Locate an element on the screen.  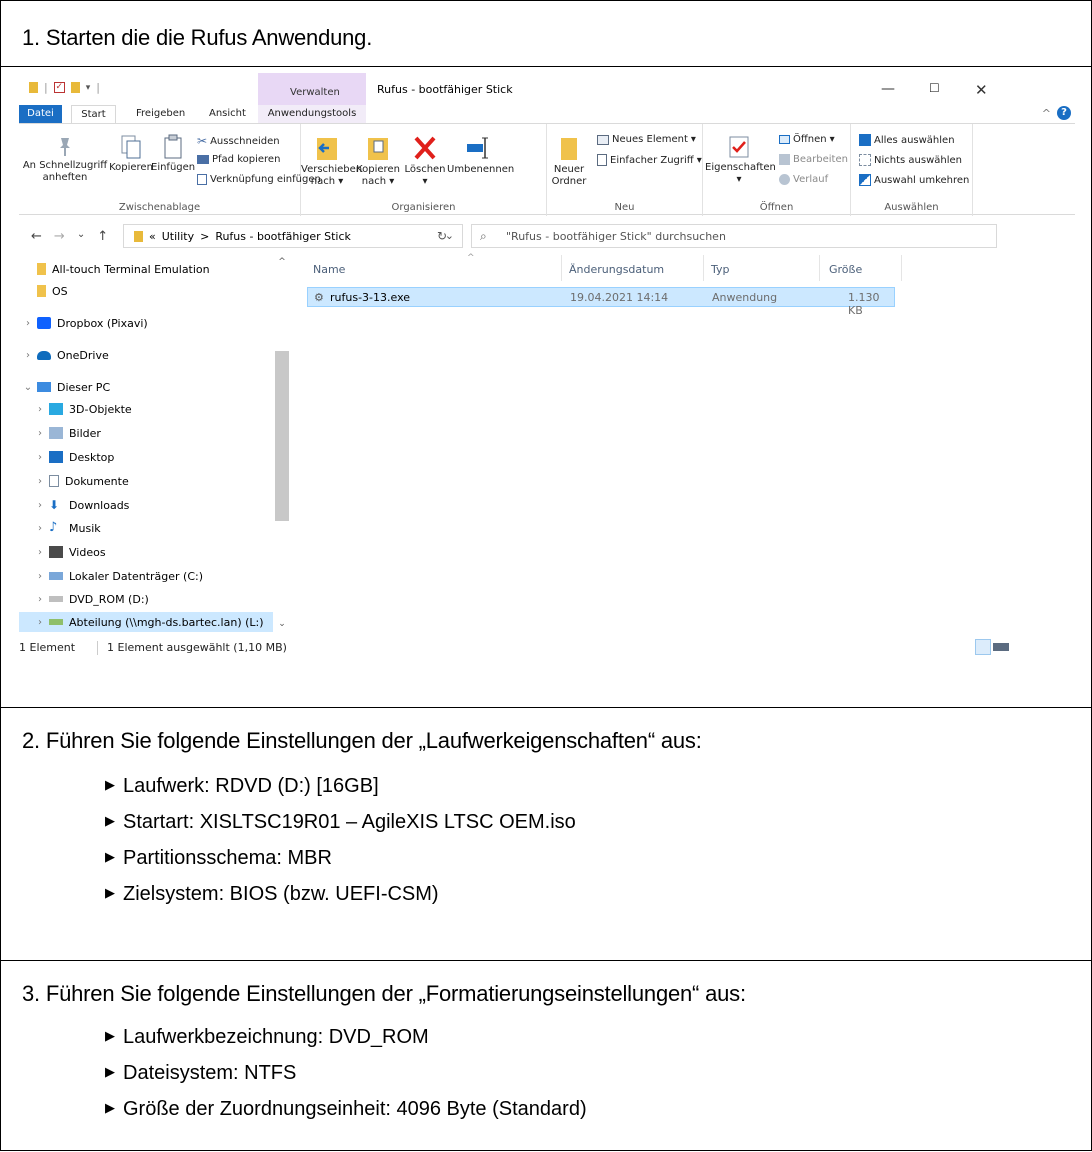
column-name: Name is located at coordinates (329, 269).